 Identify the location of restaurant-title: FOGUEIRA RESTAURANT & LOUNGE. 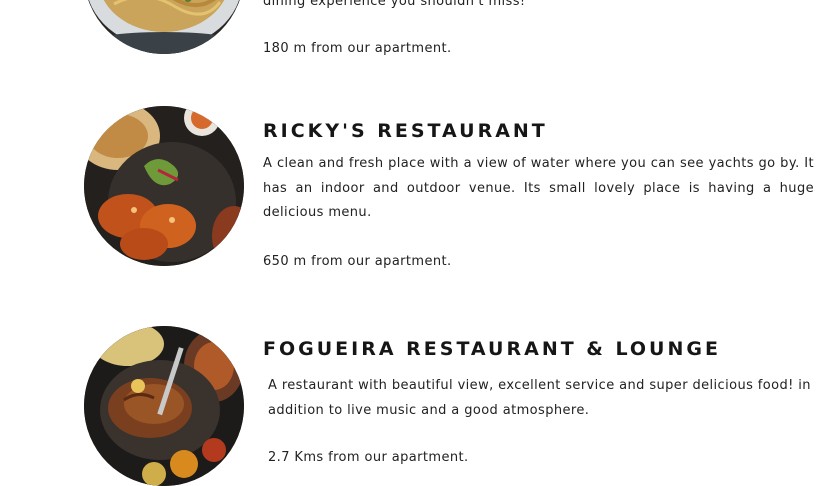
(492, 349).